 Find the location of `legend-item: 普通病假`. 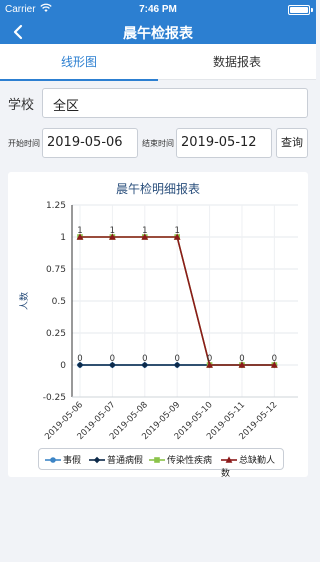

legend-item: 普通病假 is located at coordinates (116, 459).